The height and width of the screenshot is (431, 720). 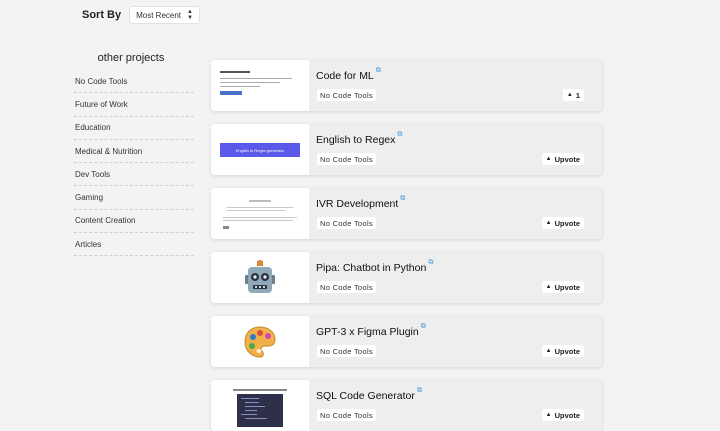 What do you see at coordinates (134, 105) in the screenshot?
I see `sidebar-item-future-of-work: Future of Work` at bounding box center [134, 105].